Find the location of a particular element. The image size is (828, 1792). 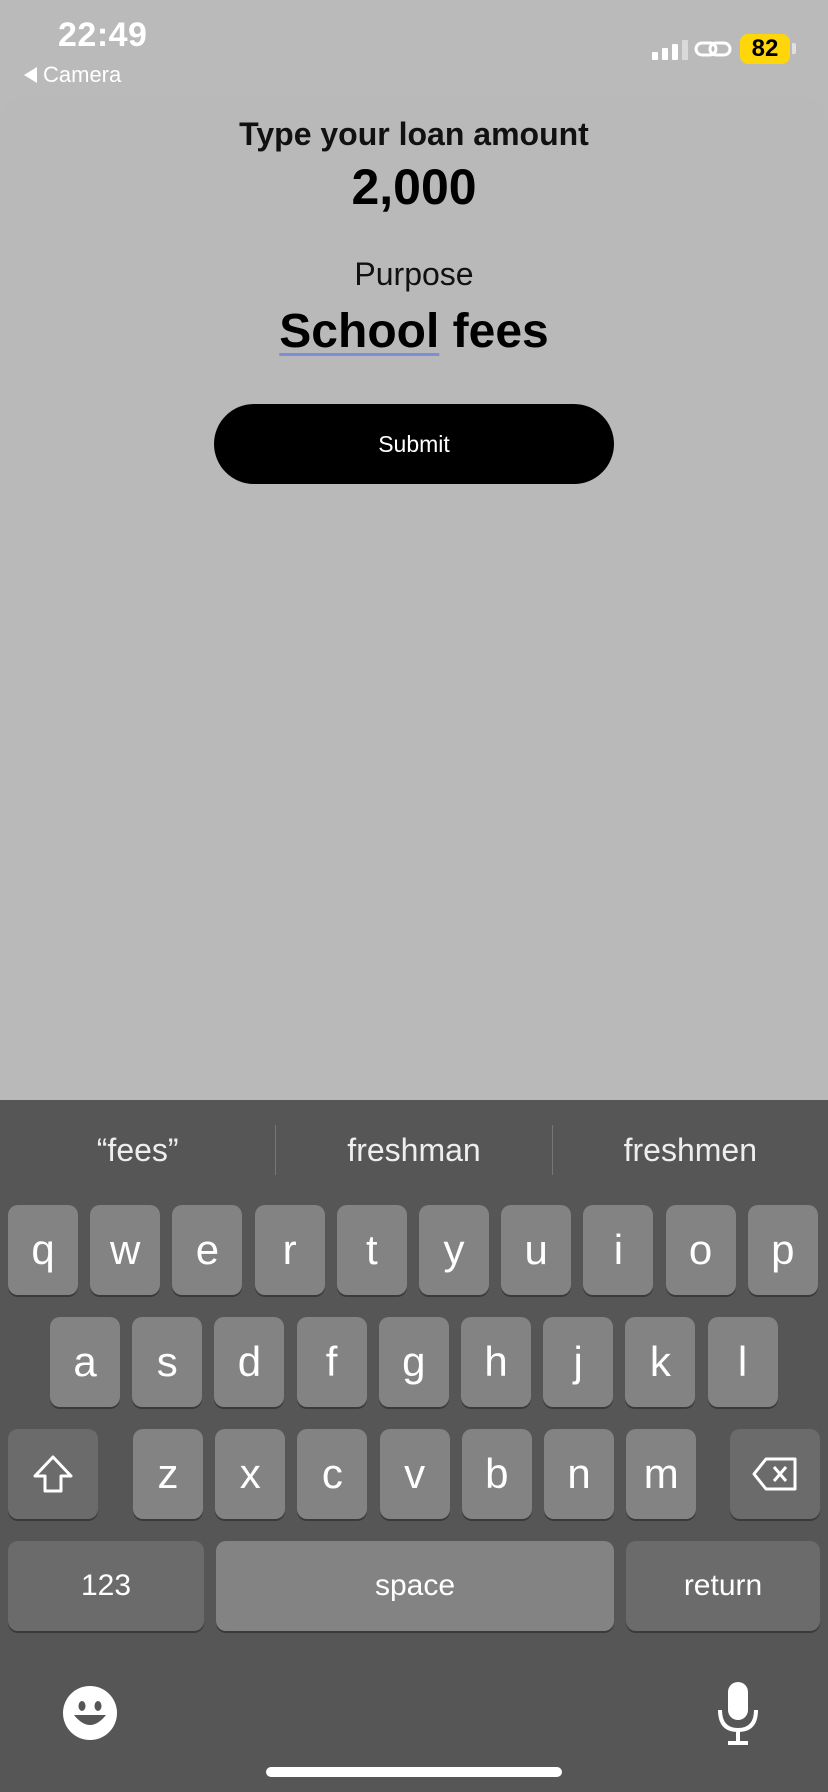

shift-key is located at coordinates (53, 1474).